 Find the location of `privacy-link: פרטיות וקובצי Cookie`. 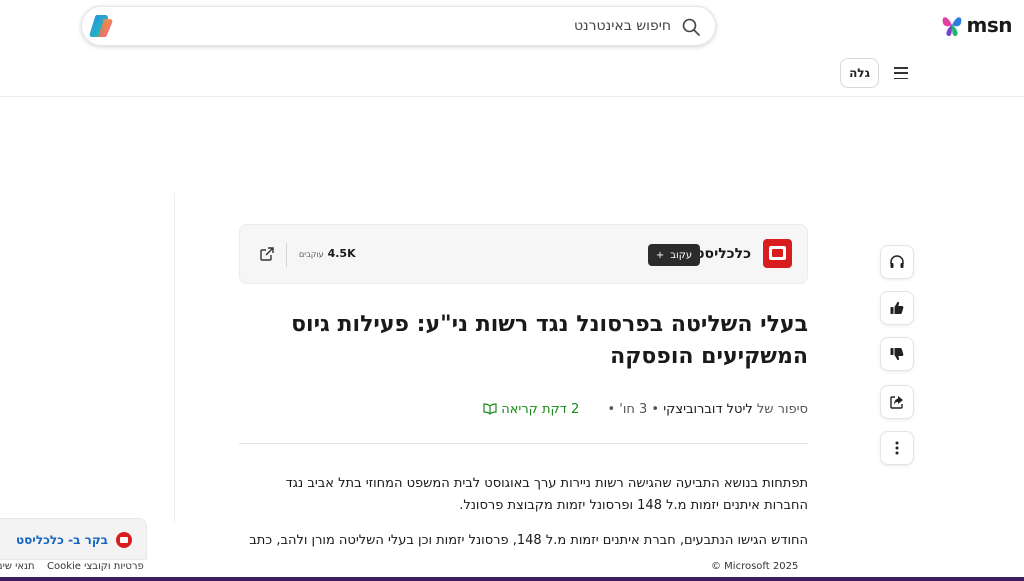

privacy-link: פרטיות וקובצי Cookie is located at coordinates (95, 566).